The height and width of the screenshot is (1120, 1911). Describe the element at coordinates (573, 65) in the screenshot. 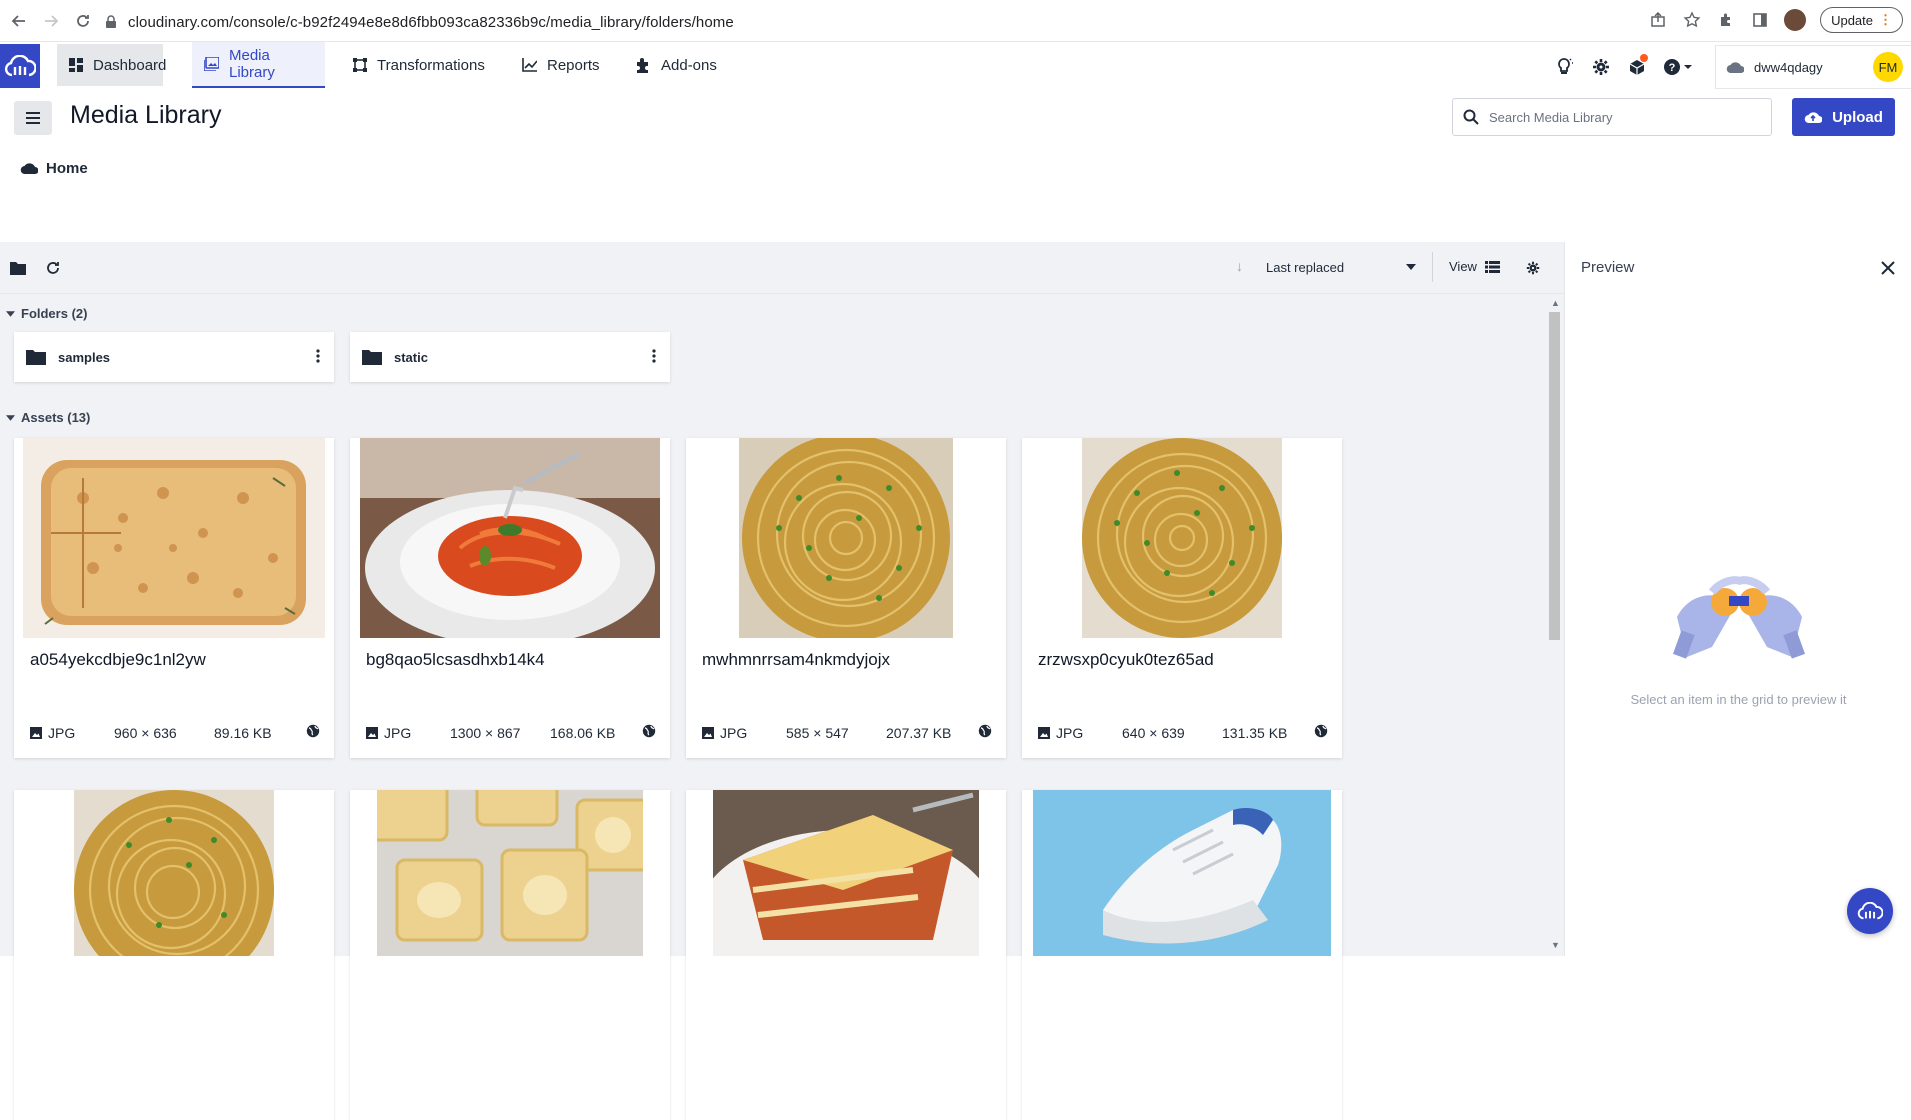

I see `tab-label: Reports` at that location.